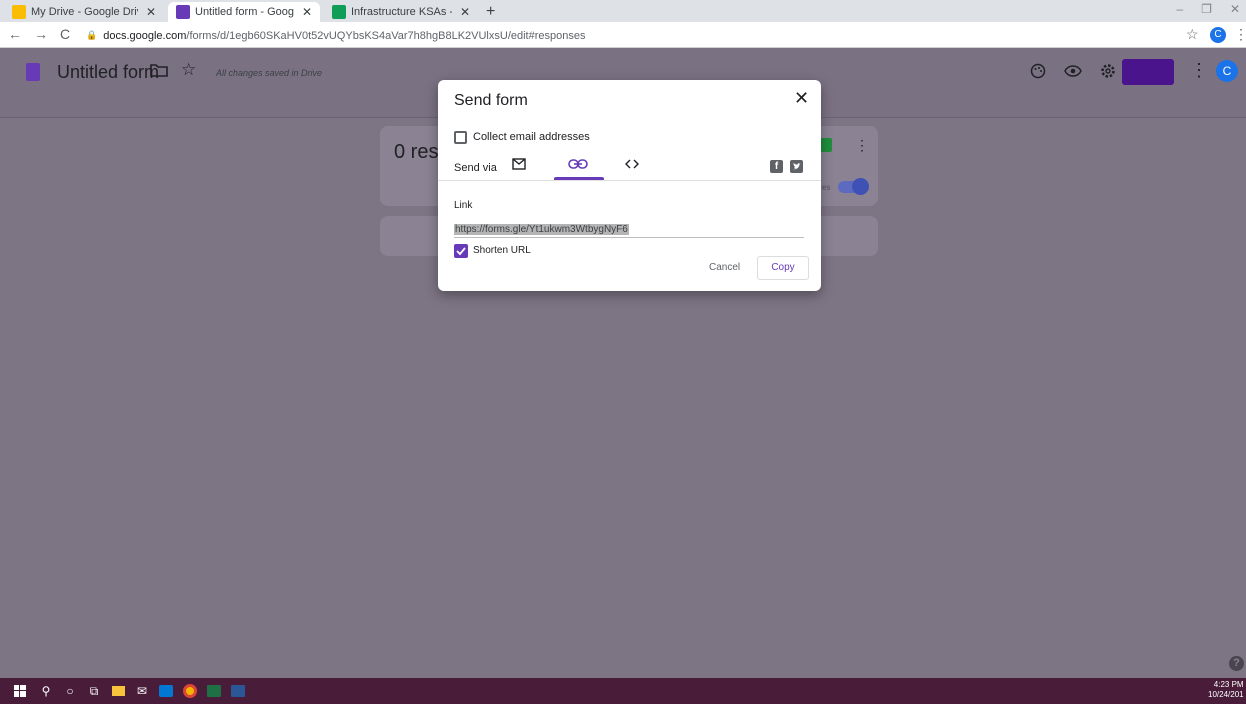  What do you see at coordinates (269, 73) in the screenshot?
I see `save-status: All changes saved in Drive` at bounding box center [269, 73].